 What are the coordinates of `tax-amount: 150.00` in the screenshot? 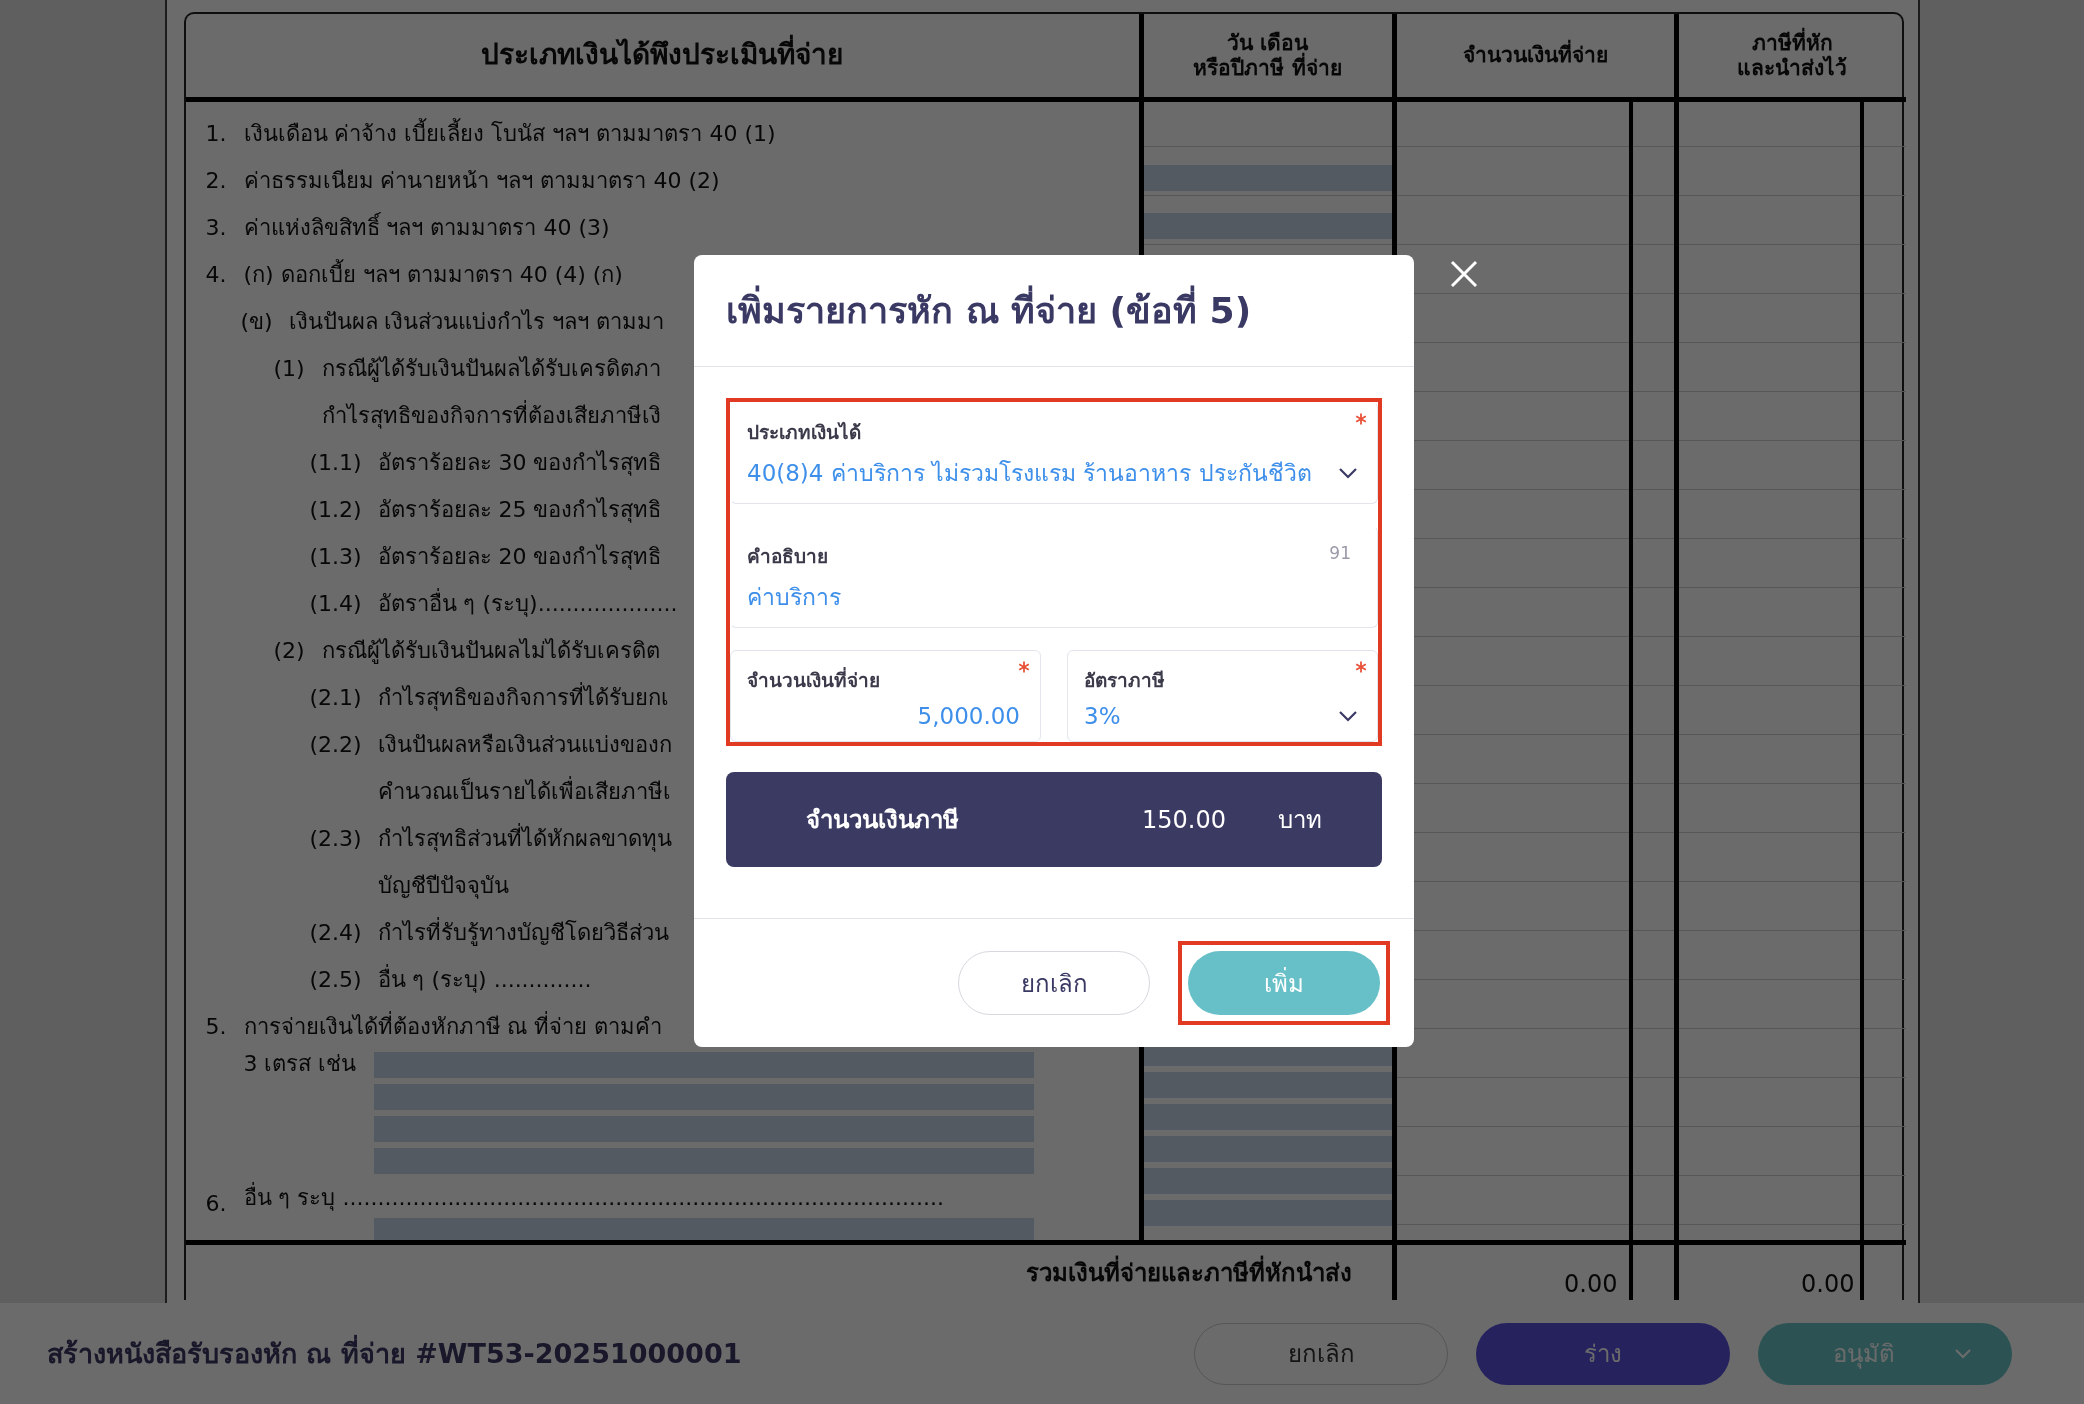 It's located at (1184, 819).